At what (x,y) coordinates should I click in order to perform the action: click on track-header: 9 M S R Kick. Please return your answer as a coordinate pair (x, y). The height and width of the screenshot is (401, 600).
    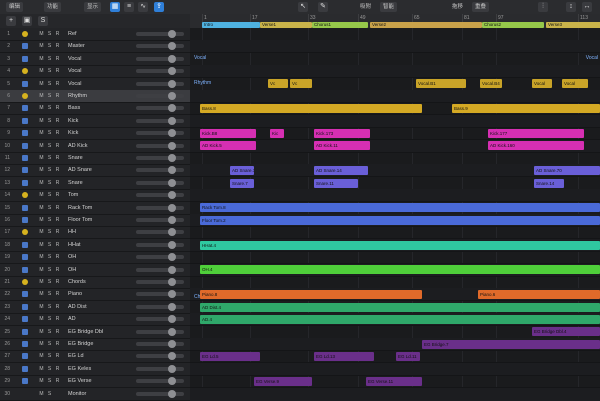
    Looking at the image, I should click on (95, 134).